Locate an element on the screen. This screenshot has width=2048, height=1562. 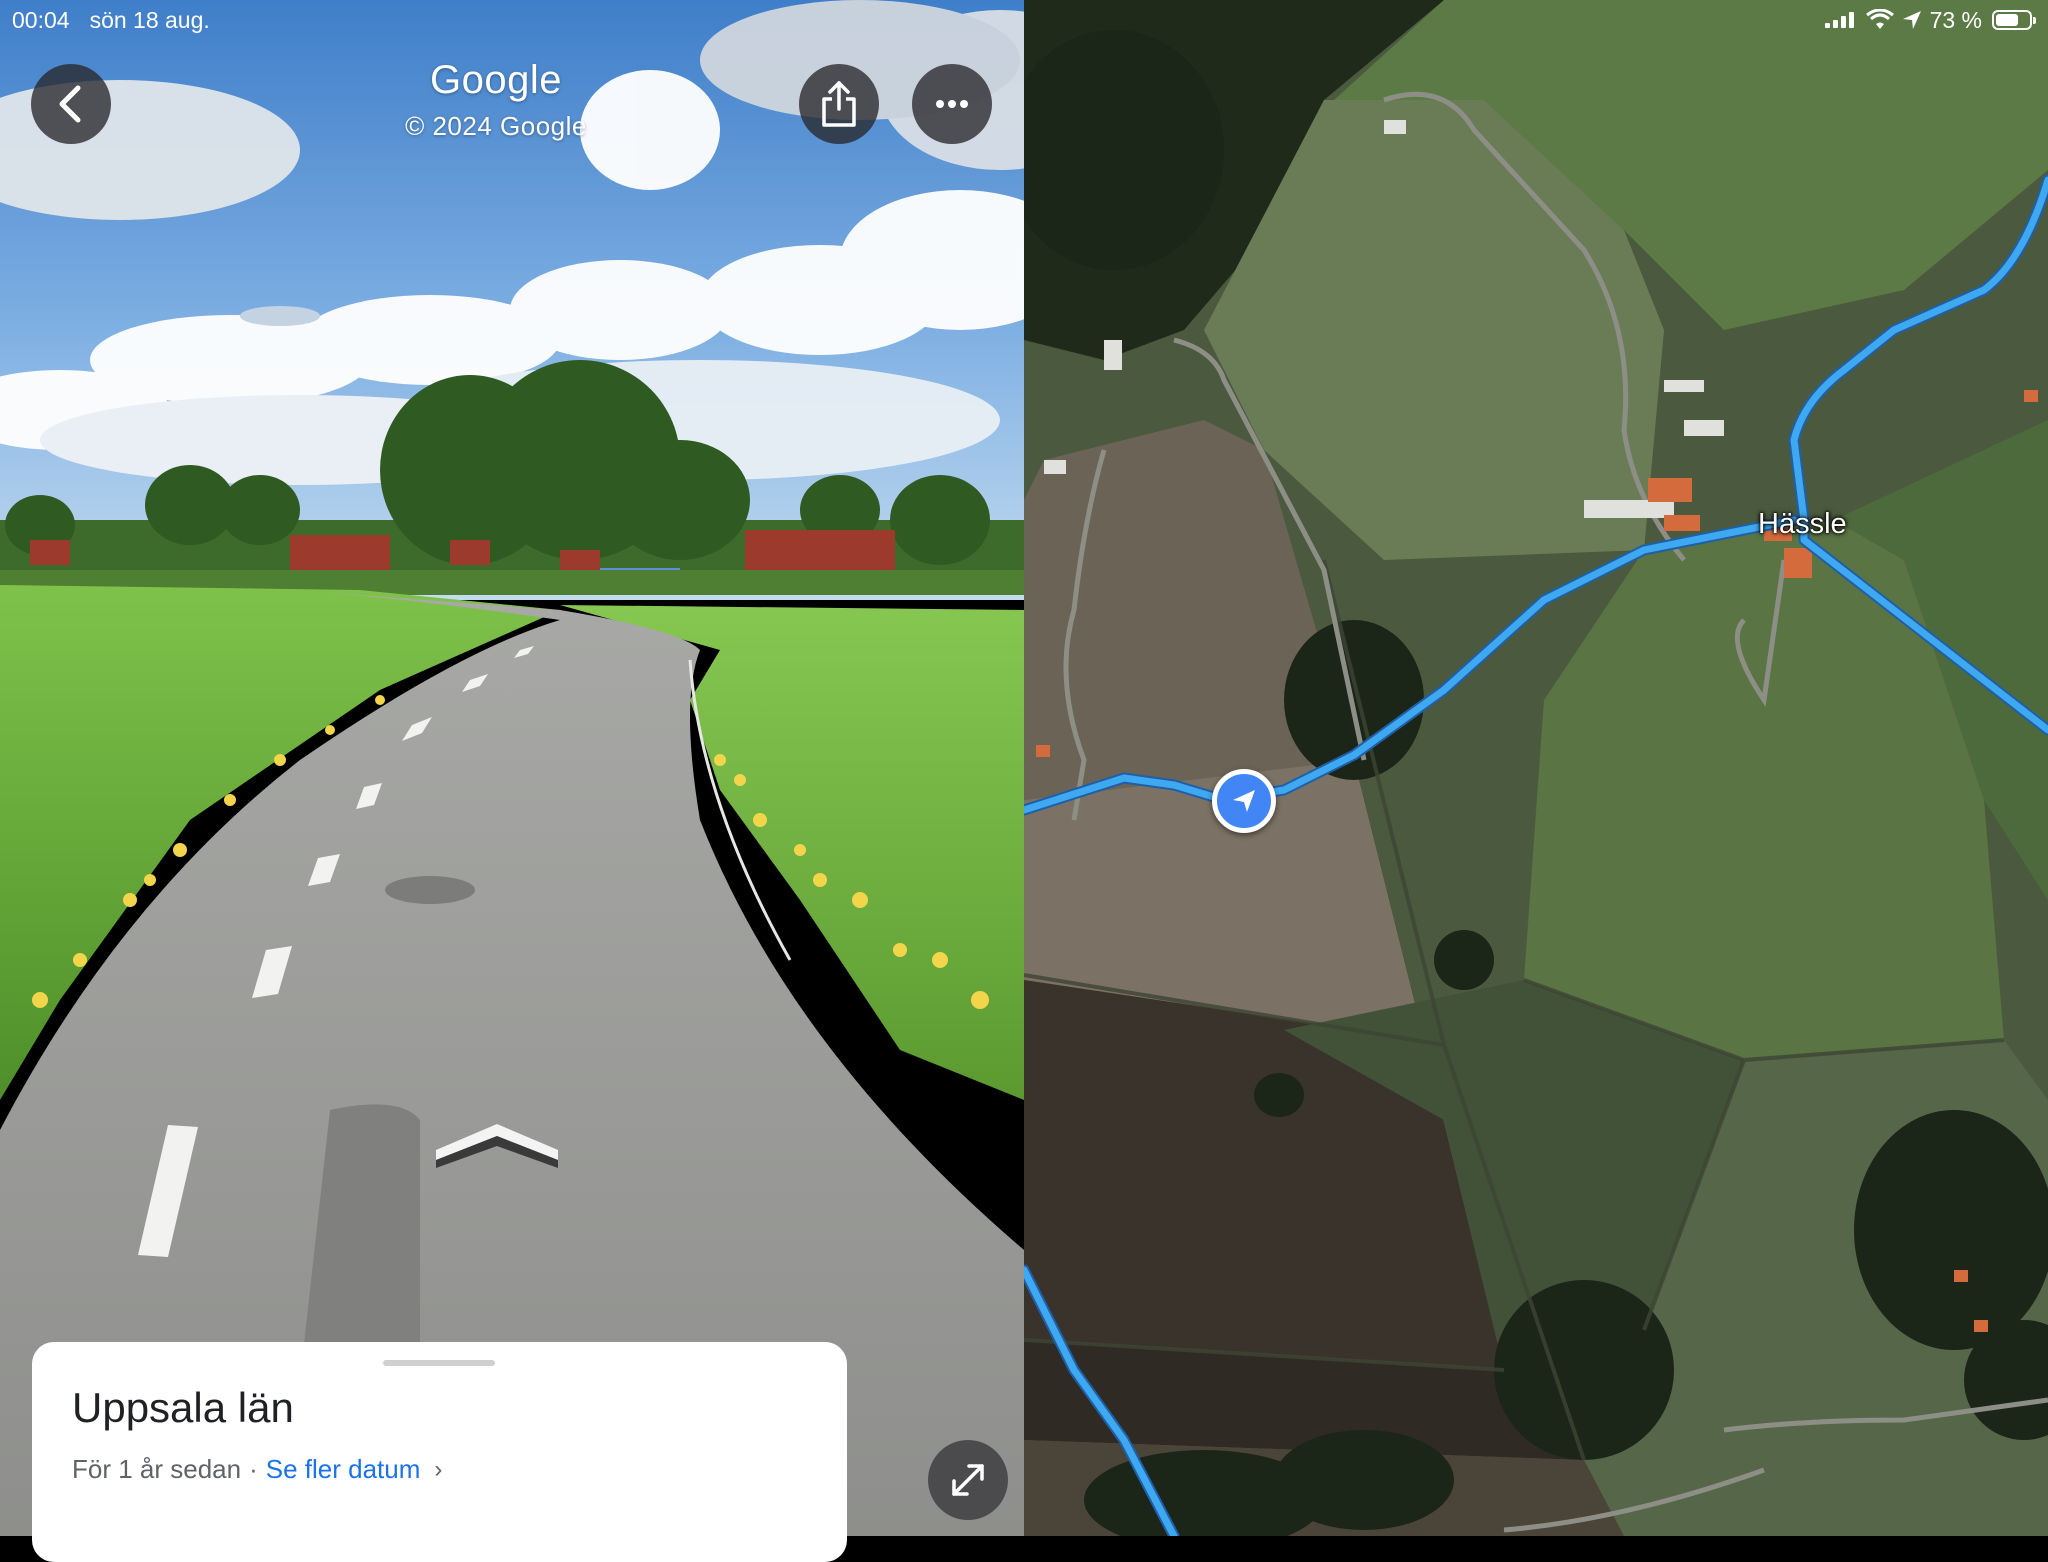
expand-button is located at coordinates (968, 1480).